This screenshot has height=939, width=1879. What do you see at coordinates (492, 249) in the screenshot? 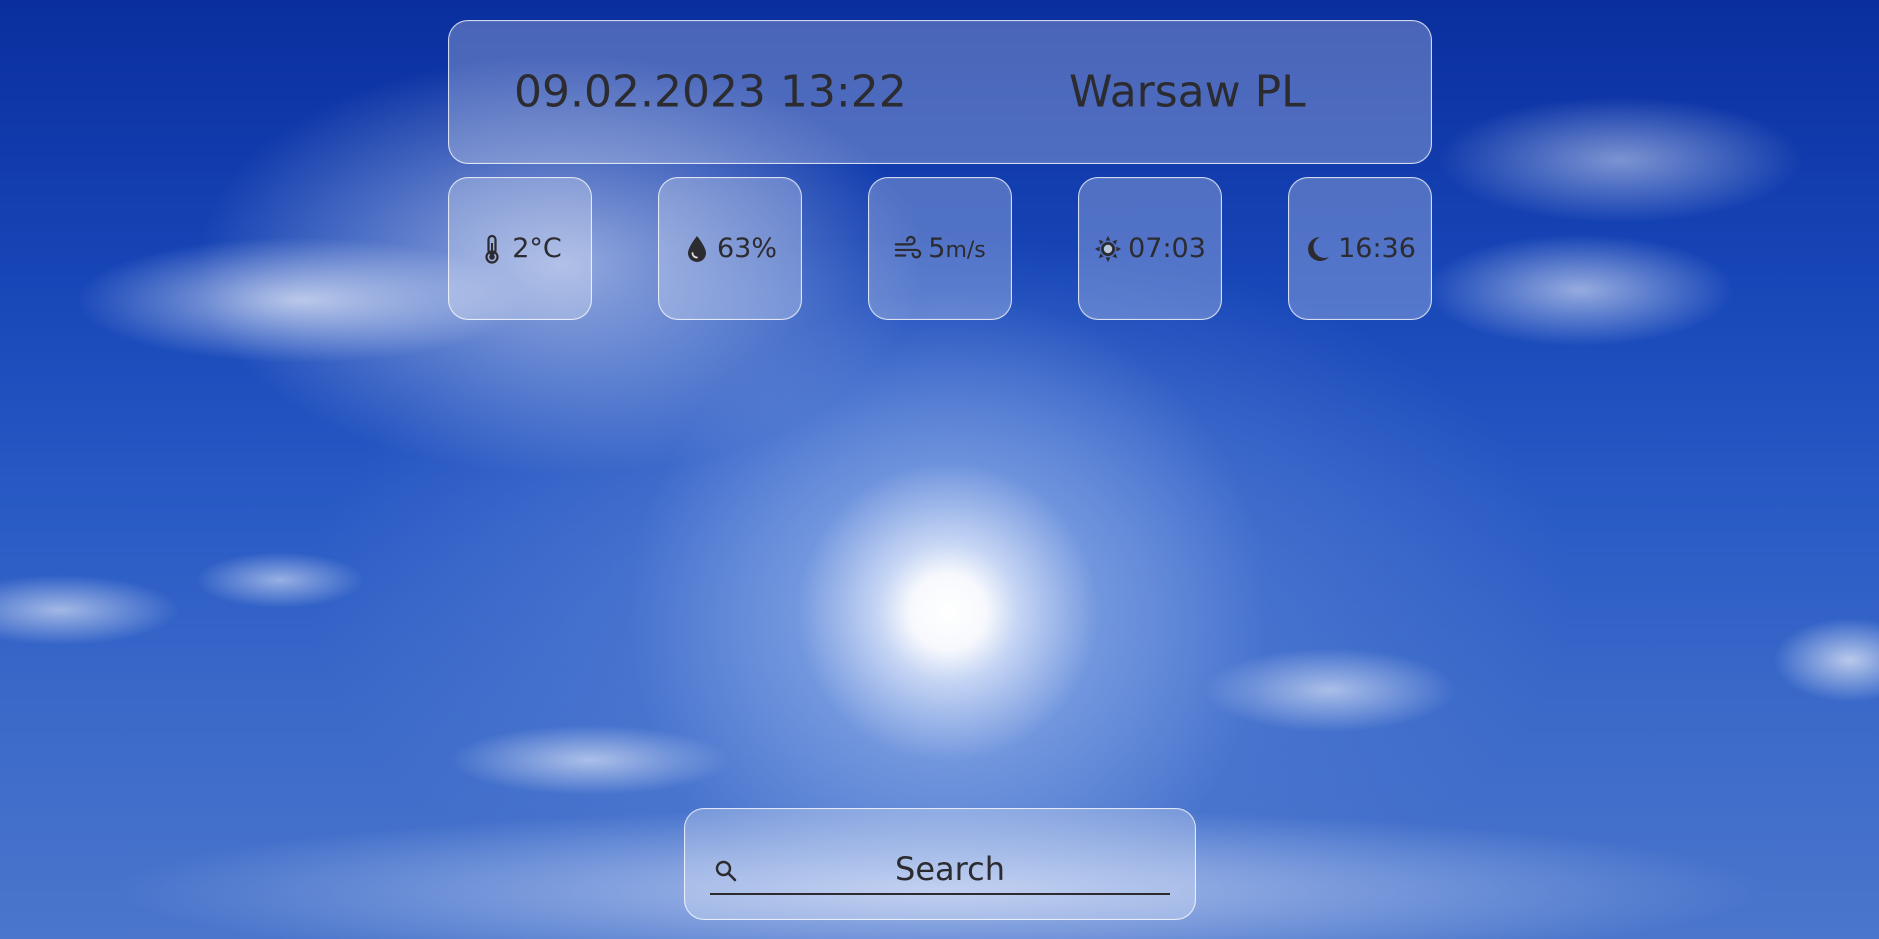
I see `thermometer-icon` at bounding box center [492, 249].